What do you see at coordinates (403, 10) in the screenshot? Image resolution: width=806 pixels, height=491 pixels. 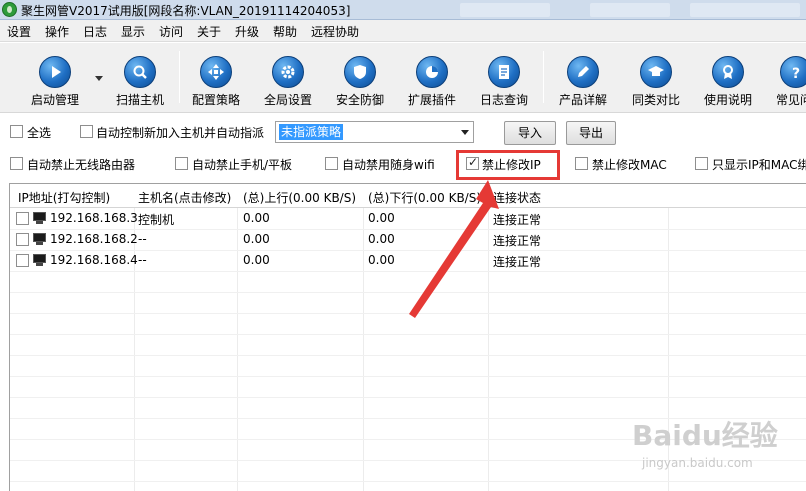 I see `title-bar: 聚生网管V2017试用版[网段名称:VLAN_20191114204053]` at bounding box center [403, 10].